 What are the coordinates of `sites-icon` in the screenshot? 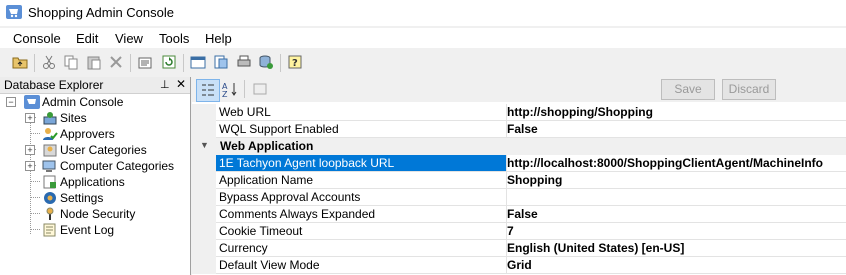 It's located at (50, 118).